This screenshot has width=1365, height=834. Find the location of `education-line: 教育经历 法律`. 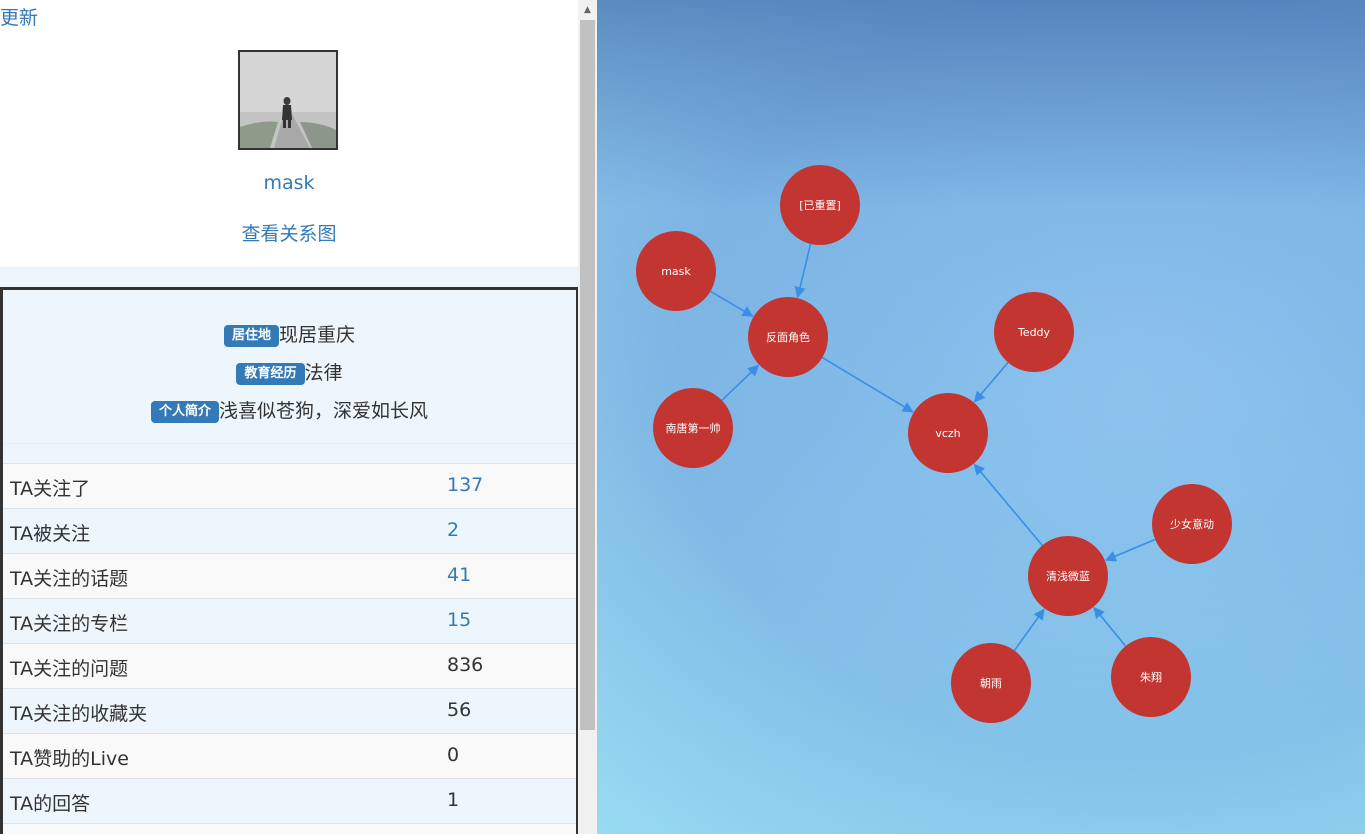

education-line: 教育经历 法律 is located at coordinates (289, 373).